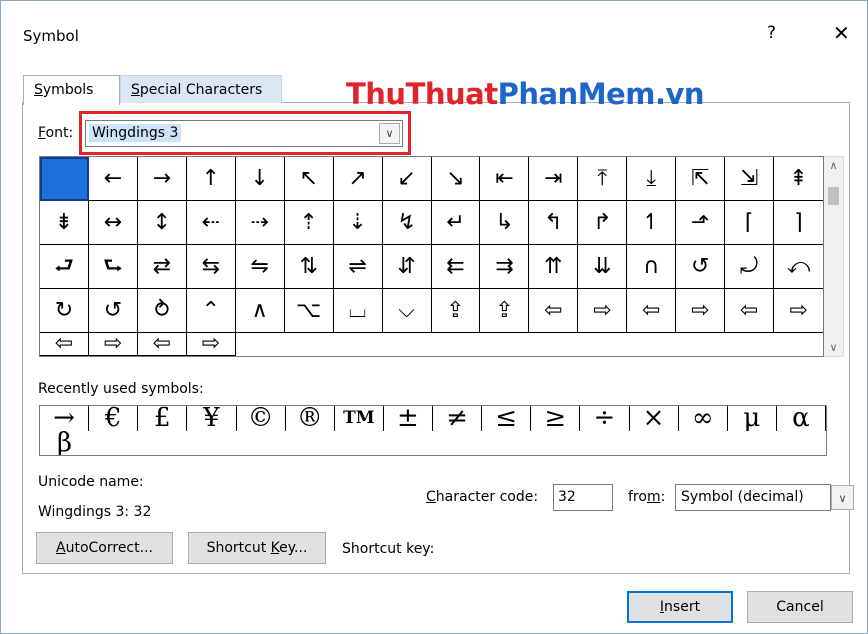 This screenshot has width=868, height=634. Describe the element at coordinates (554, 179) in the screenshot. I see `symbol-cell: ⇥` at that location.